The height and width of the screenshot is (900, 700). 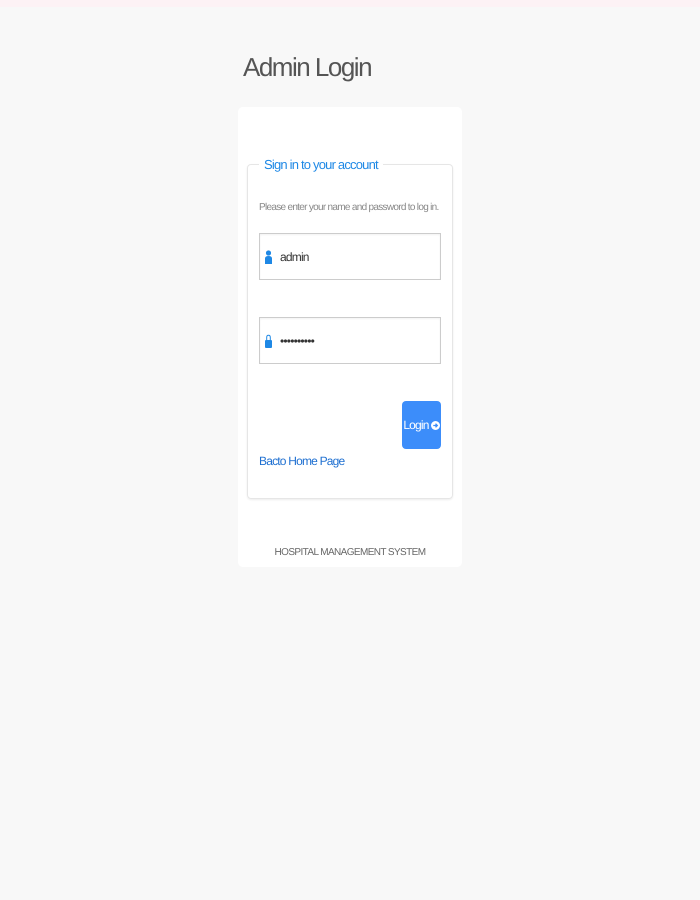 I want to click on user-icon, so click(x=268, y=257).